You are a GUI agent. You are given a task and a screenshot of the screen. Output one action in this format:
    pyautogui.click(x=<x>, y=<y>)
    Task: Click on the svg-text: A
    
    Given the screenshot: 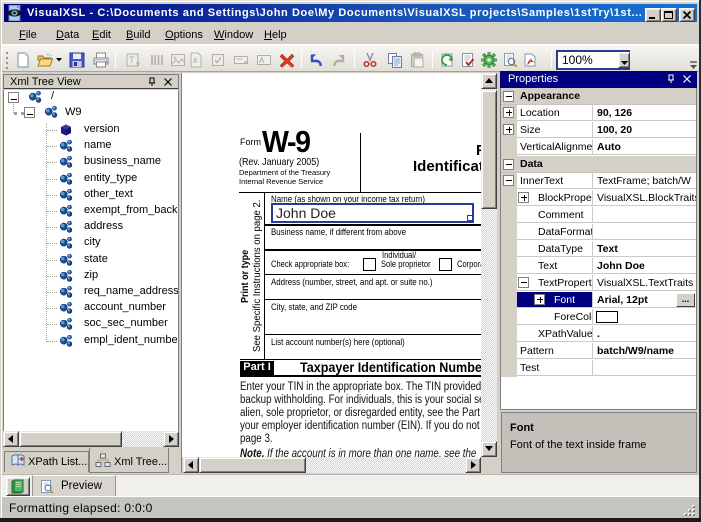 What is the action you would take?
    pyautogui.click(x=262, y=60)
    